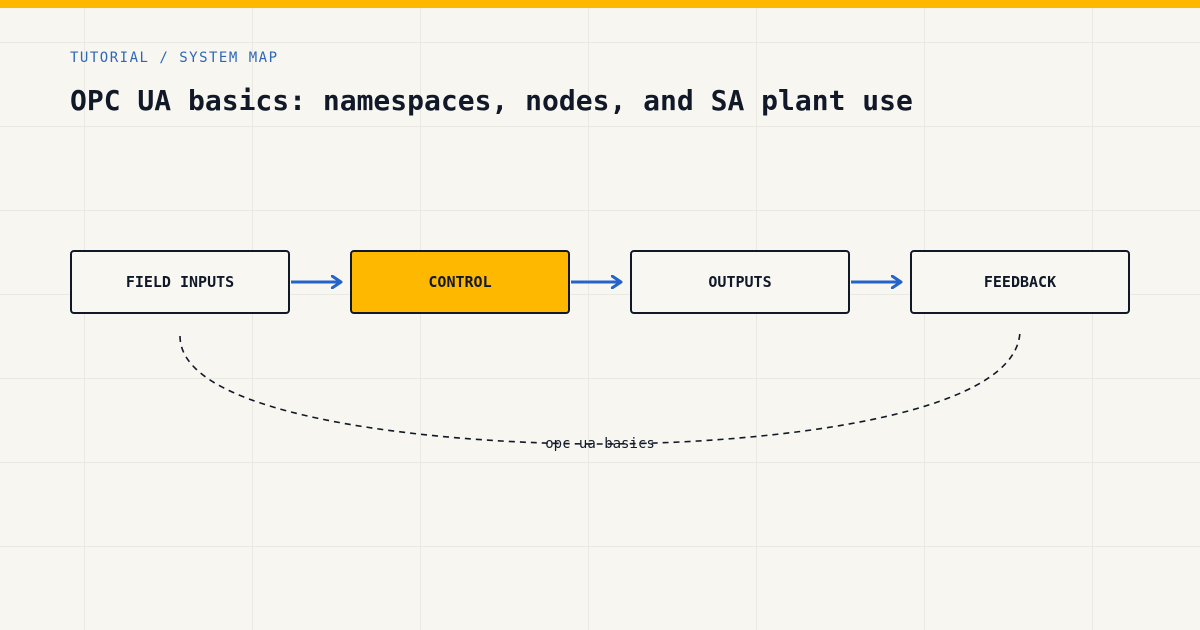  Describe the element at coordinates (740, 282) in the screenshot. I see `node-outputs: OUTPUTS` at that location.